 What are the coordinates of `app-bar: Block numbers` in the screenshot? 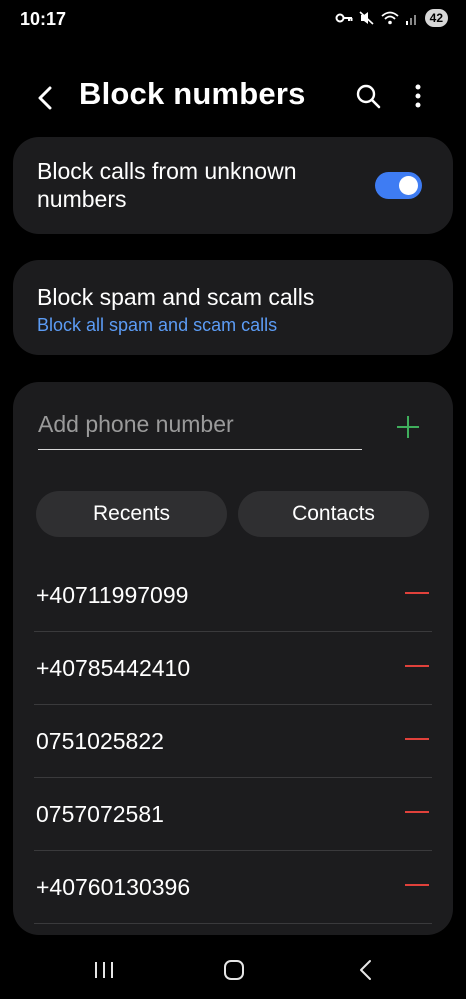 It's located at (233, 96).